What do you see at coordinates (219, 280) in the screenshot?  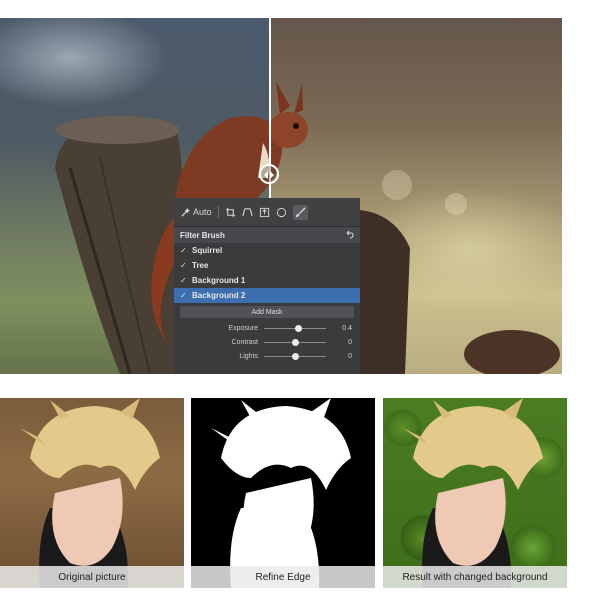 I see `mask-label: Background 1` at bounding box center [219, 280].